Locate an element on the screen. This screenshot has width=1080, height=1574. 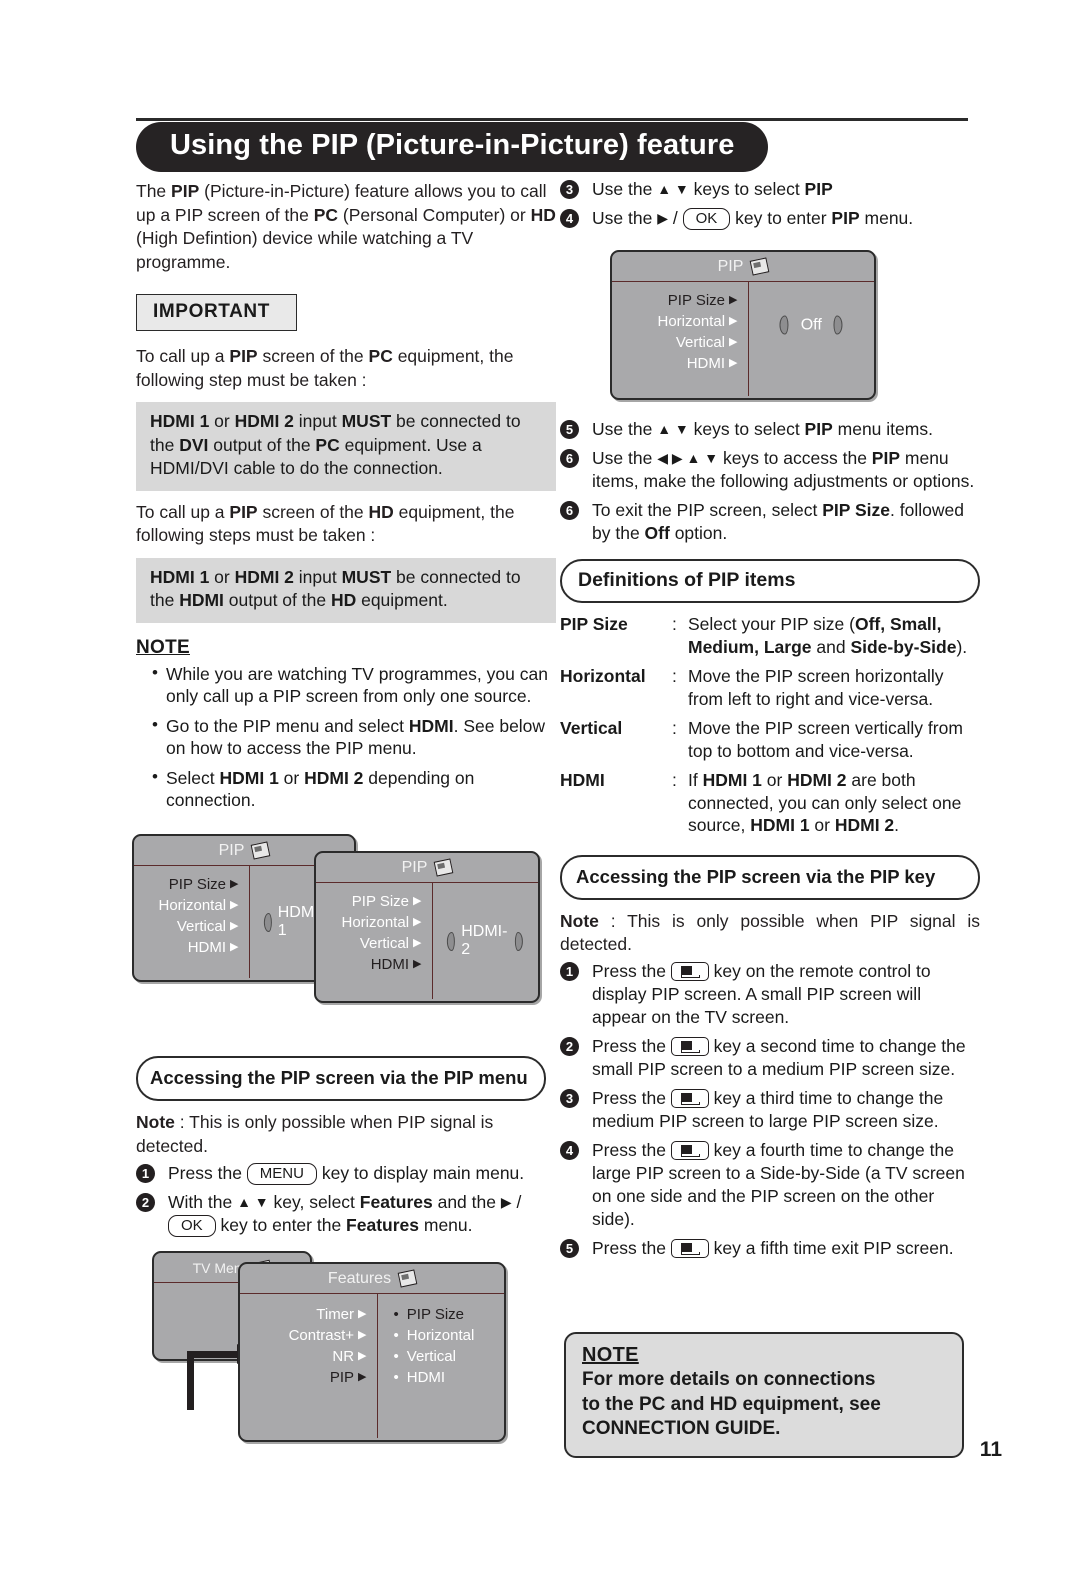
text-run: screen of the is located at coordinates (313, 356).